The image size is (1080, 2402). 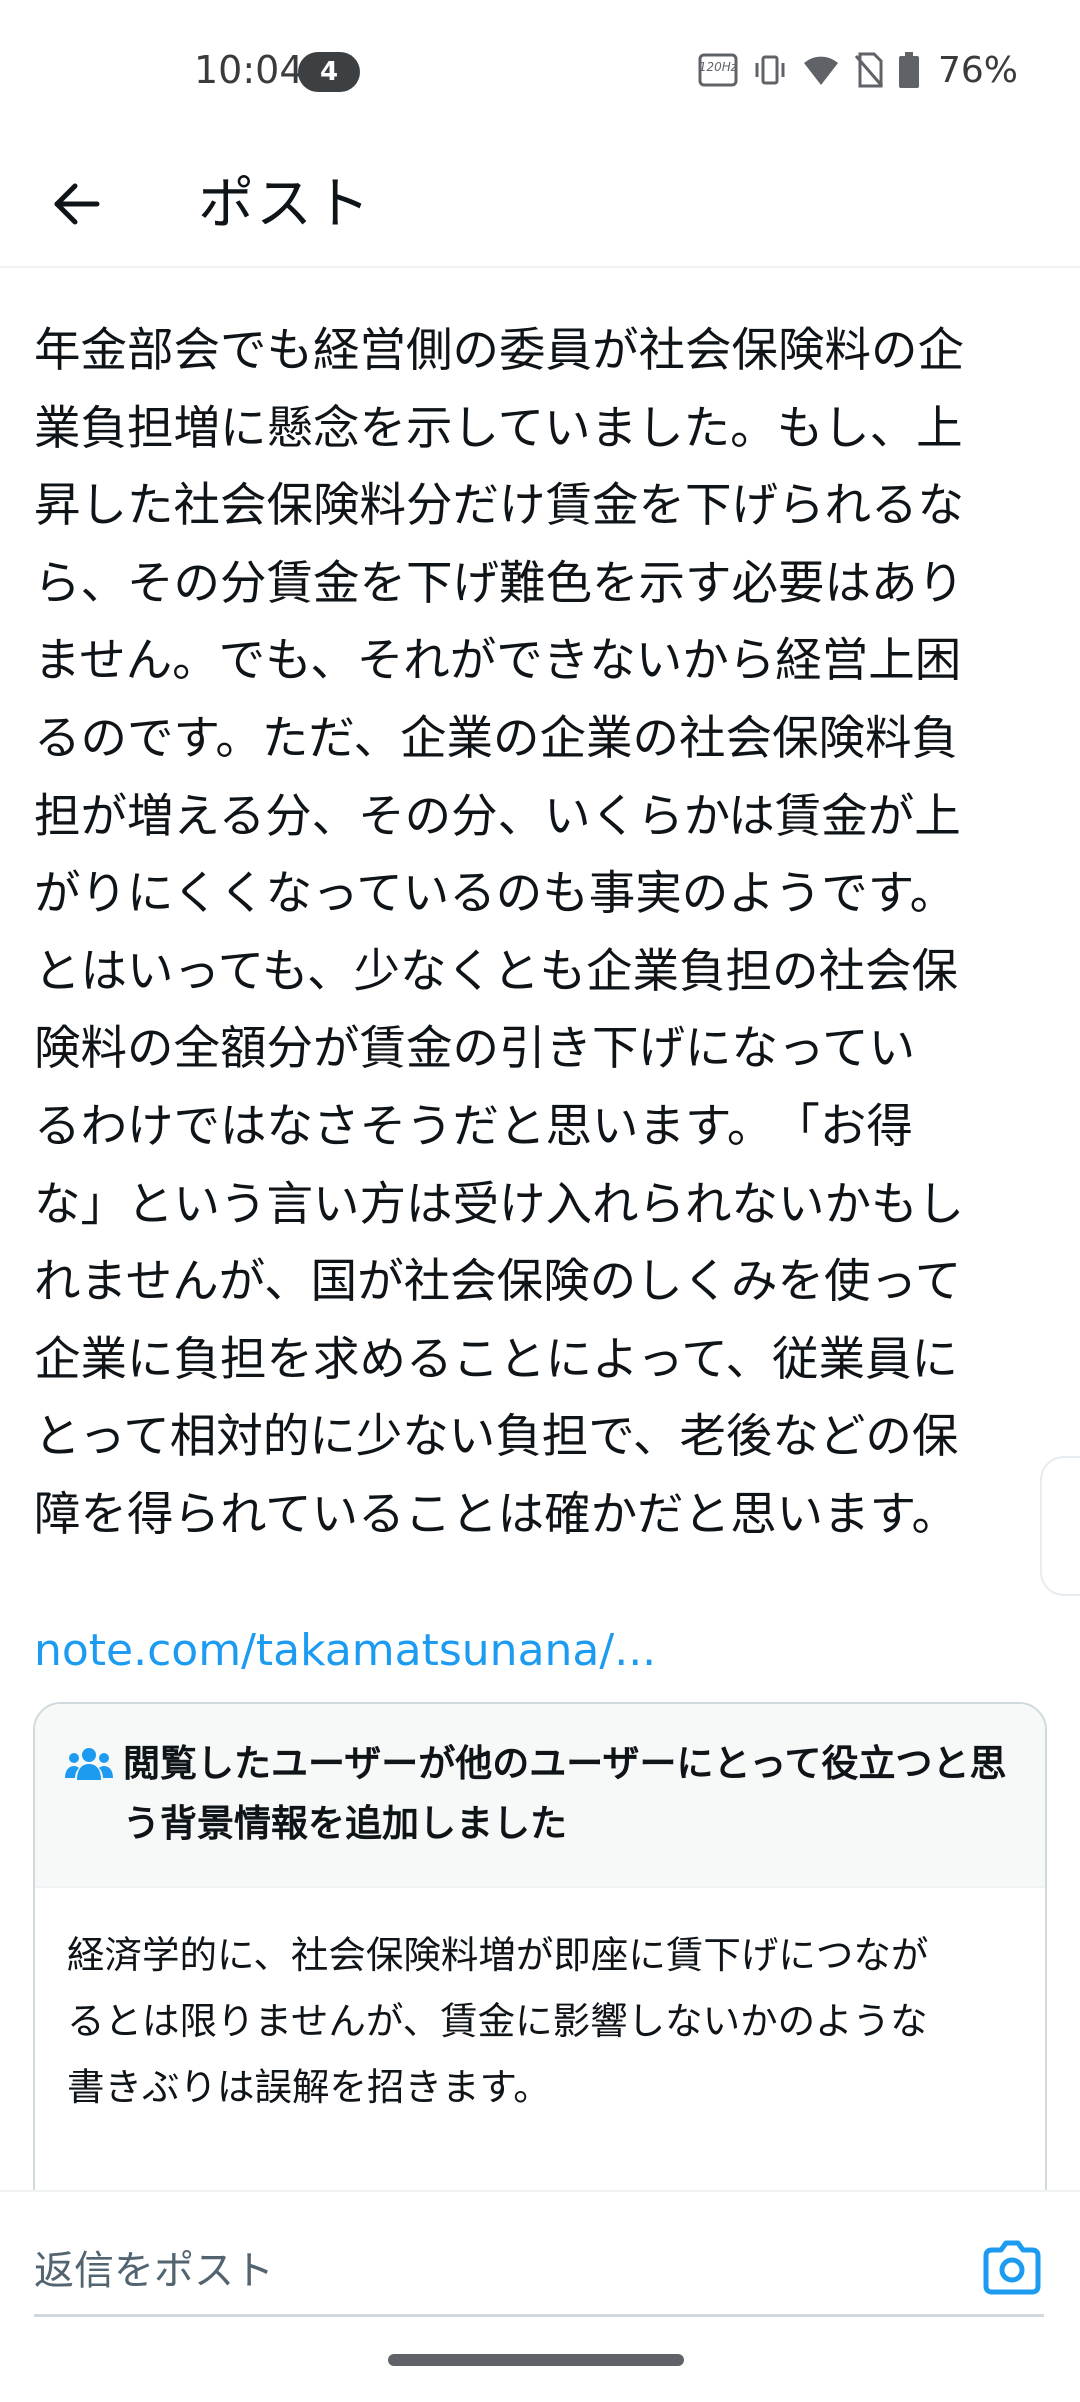 I want to click on people-icon, so click(x=89, y=1764).